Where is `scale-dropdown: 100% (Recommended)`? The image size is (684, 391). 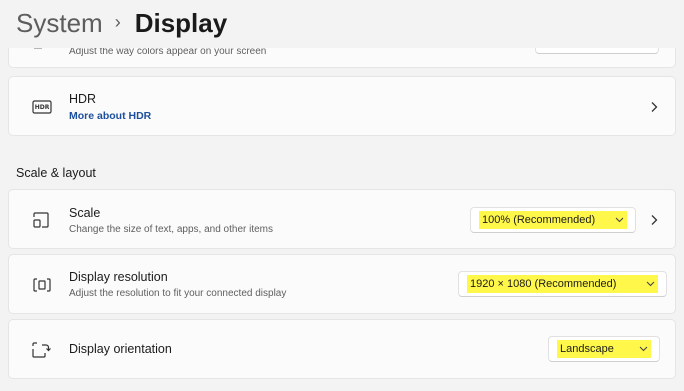
scale-dropdown: 100% (Recommended) is located at coordinates (553, 220).